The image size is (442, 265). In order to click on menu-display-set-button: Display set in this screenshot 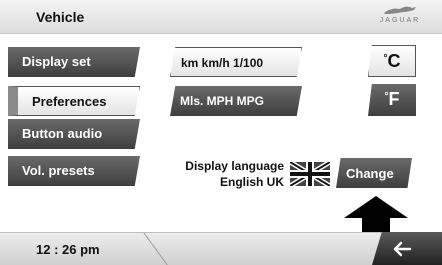, I will do `click(74, 62)`.